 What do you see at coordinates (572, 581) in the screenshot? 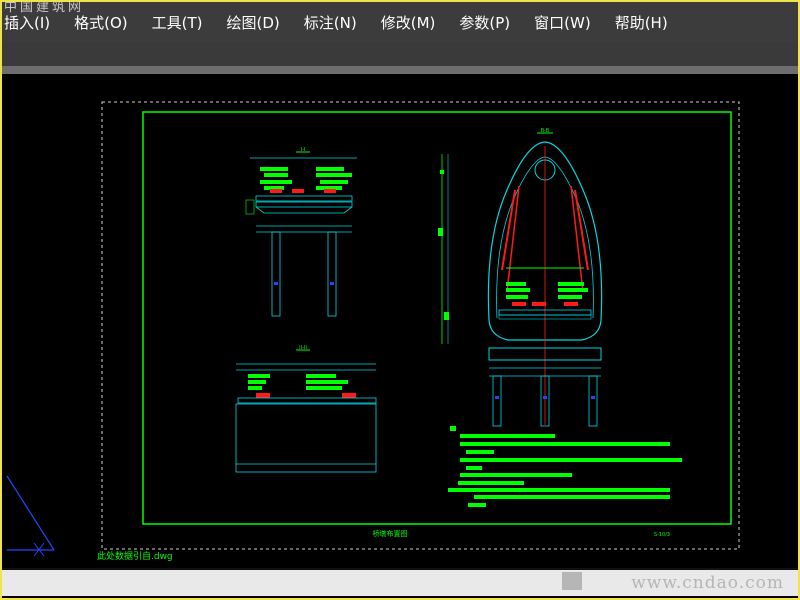
I see `status-toggle` at bounding box center [572, 581].